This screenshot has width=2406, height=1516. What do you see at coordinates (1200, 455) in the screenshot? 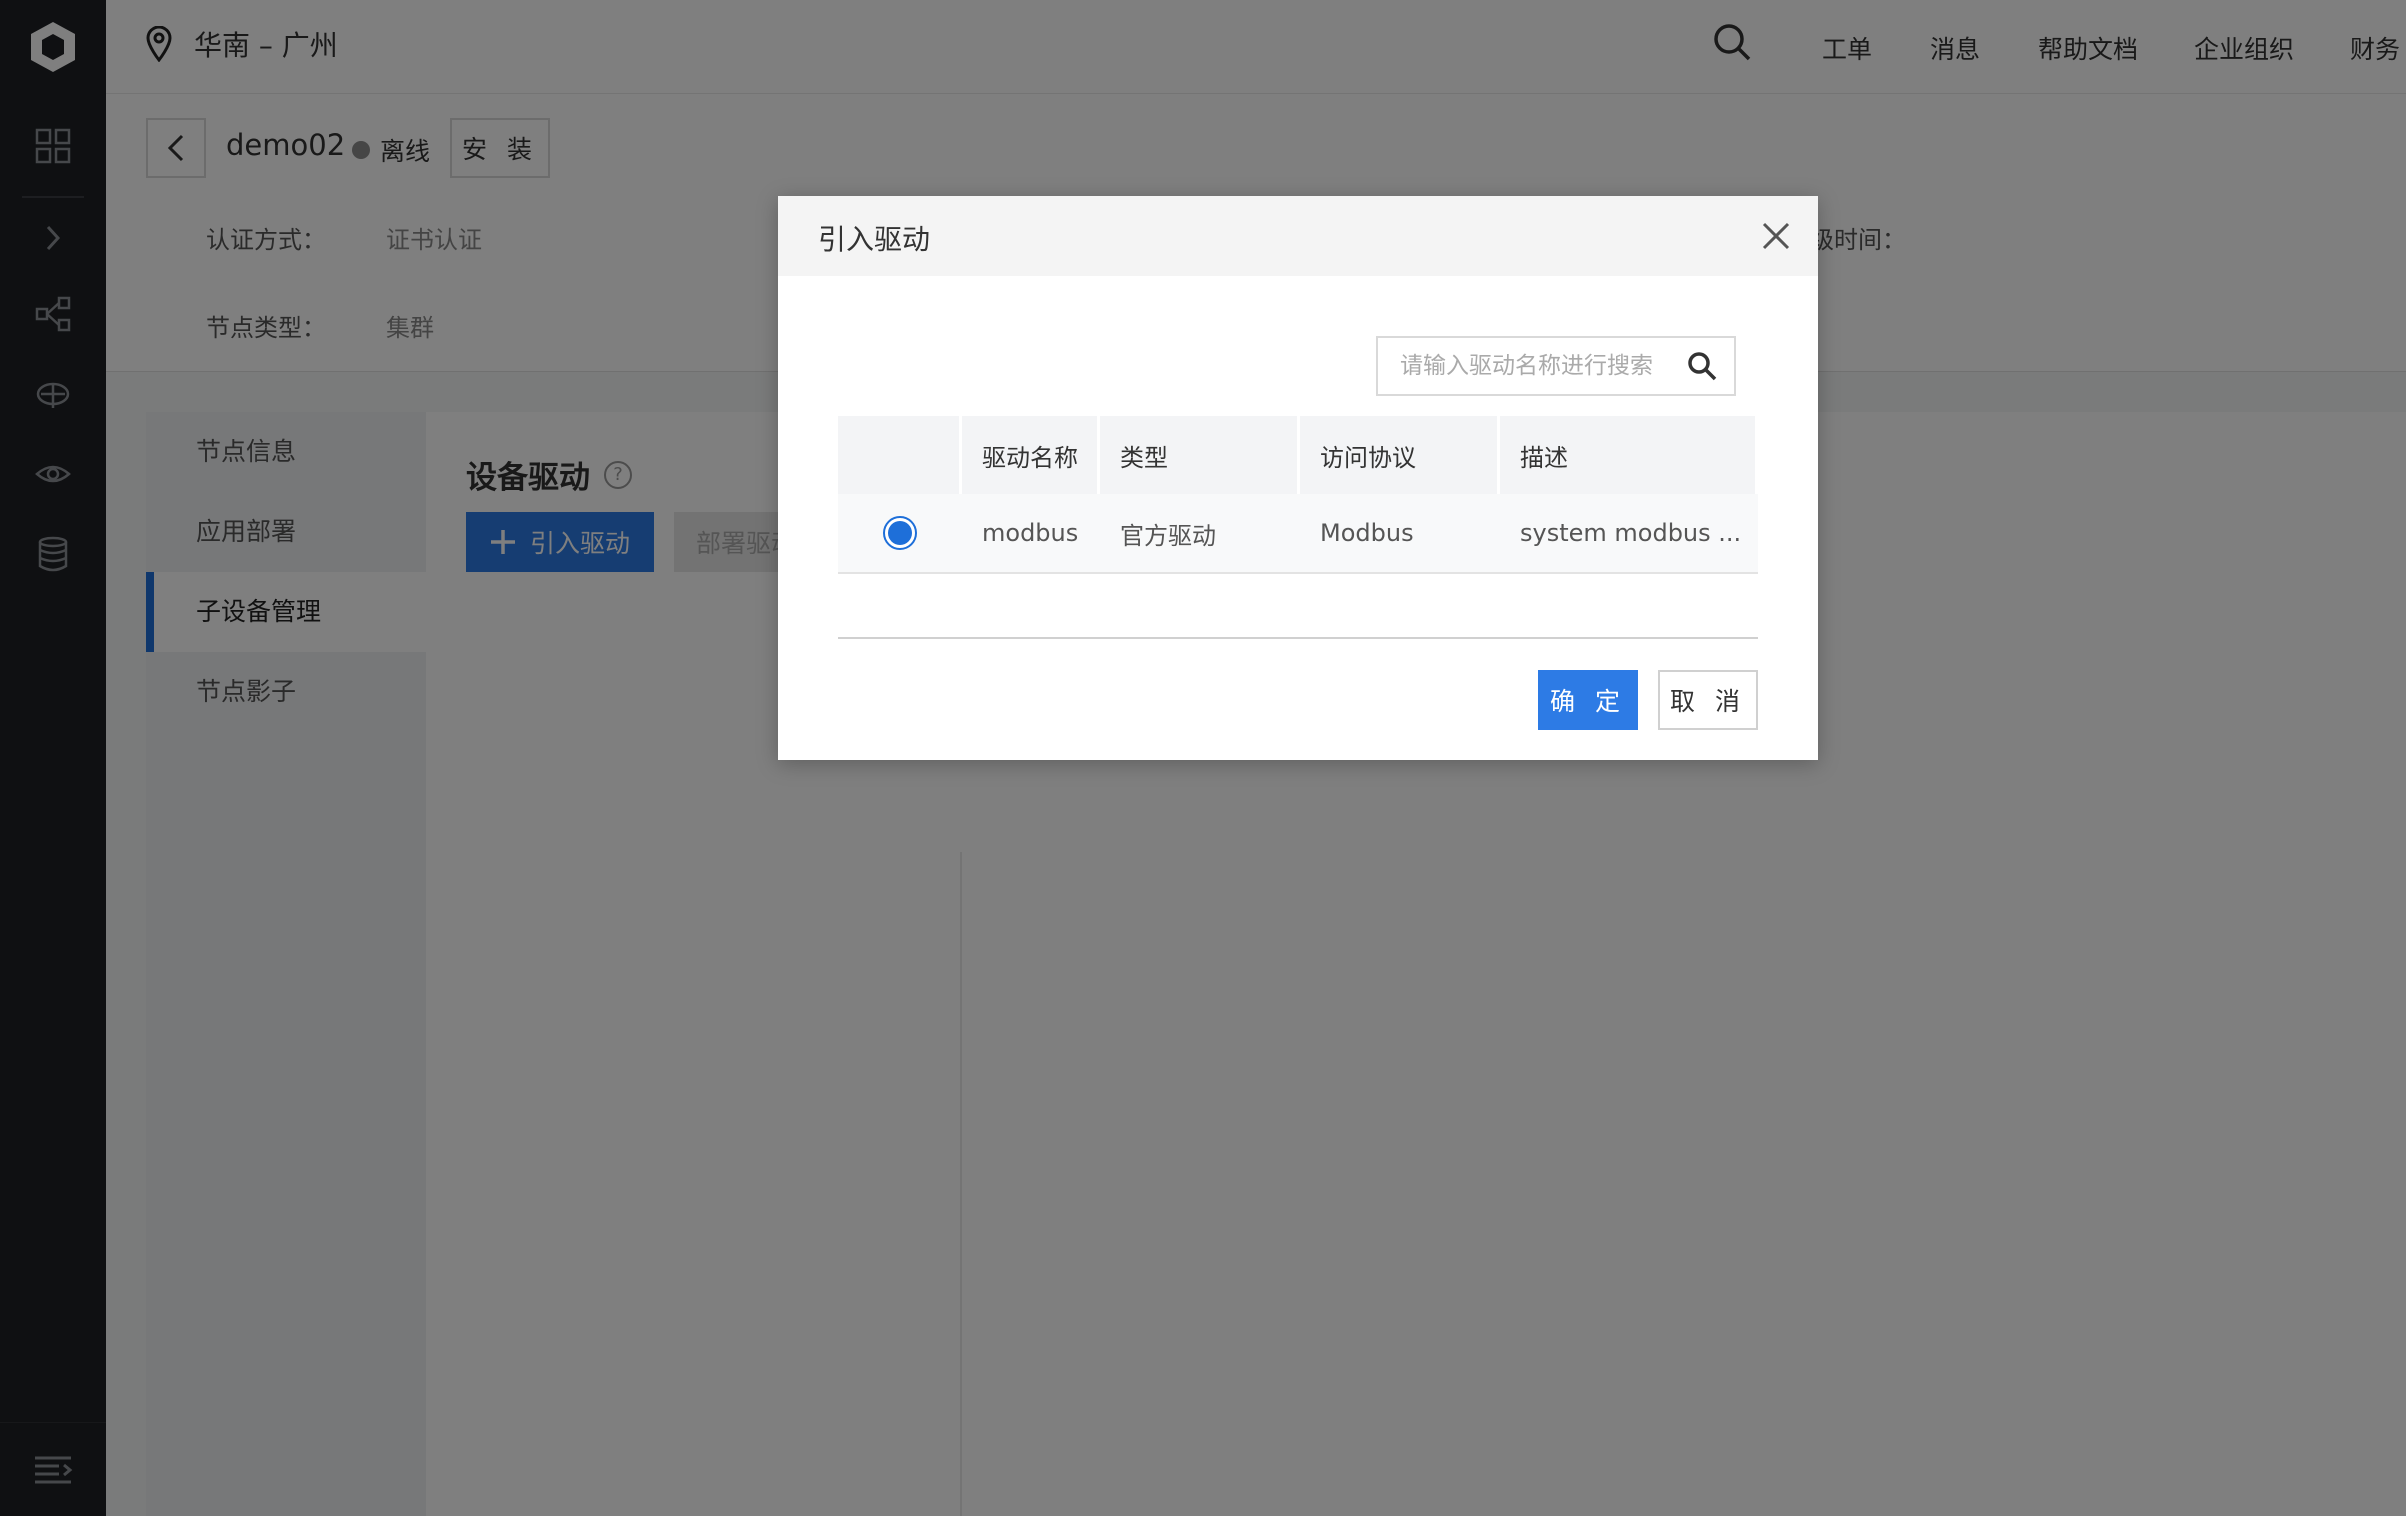
I see `column-header-type: 类型` at bounding box center [1200, 455].